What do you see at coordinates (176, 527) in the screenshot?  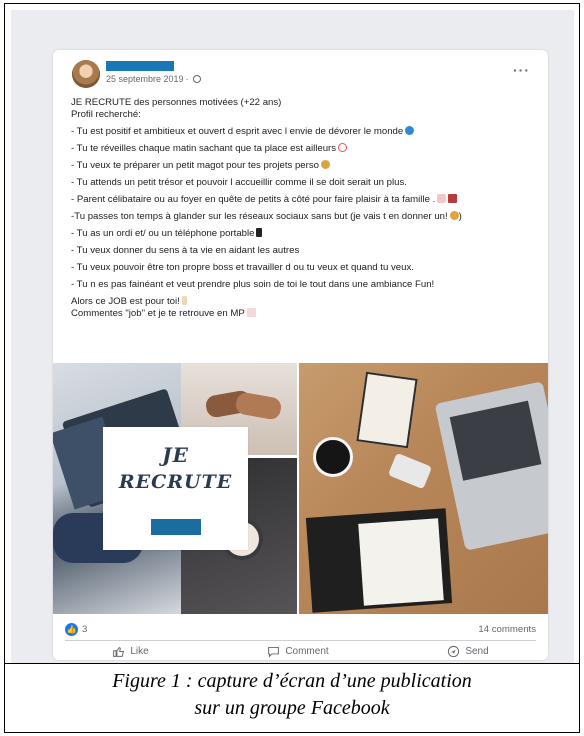 I see `banner-bar` at bounding box center [176, 527].